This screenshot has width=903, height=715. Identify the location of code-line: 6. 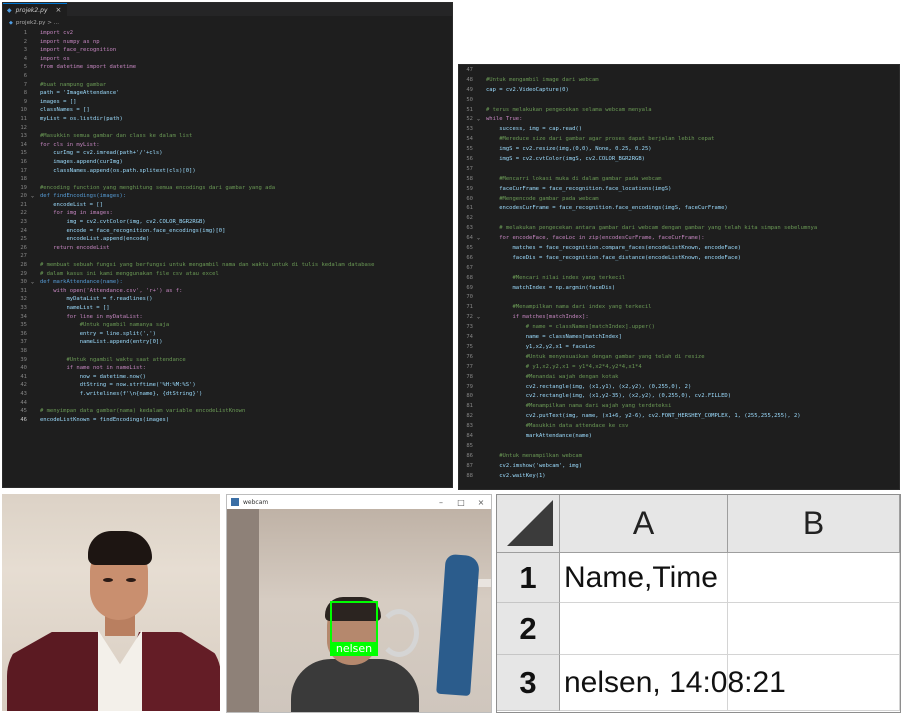
(227, 76).